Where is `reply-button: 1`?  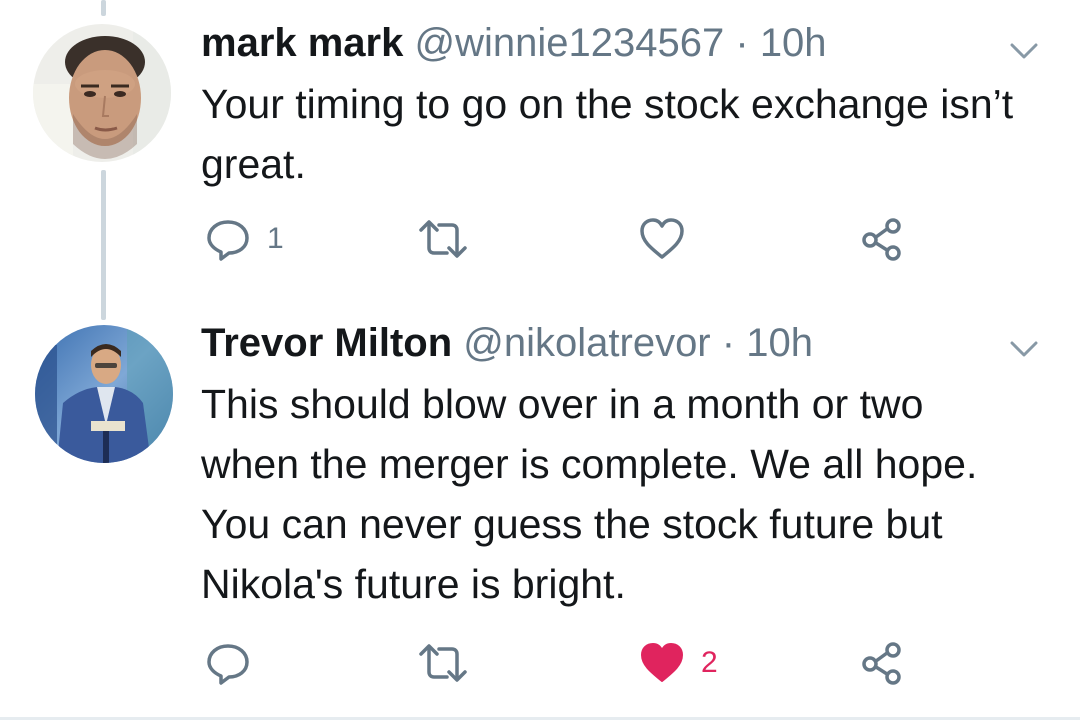
reply-button: 1 is located at coordinates (243, 239).